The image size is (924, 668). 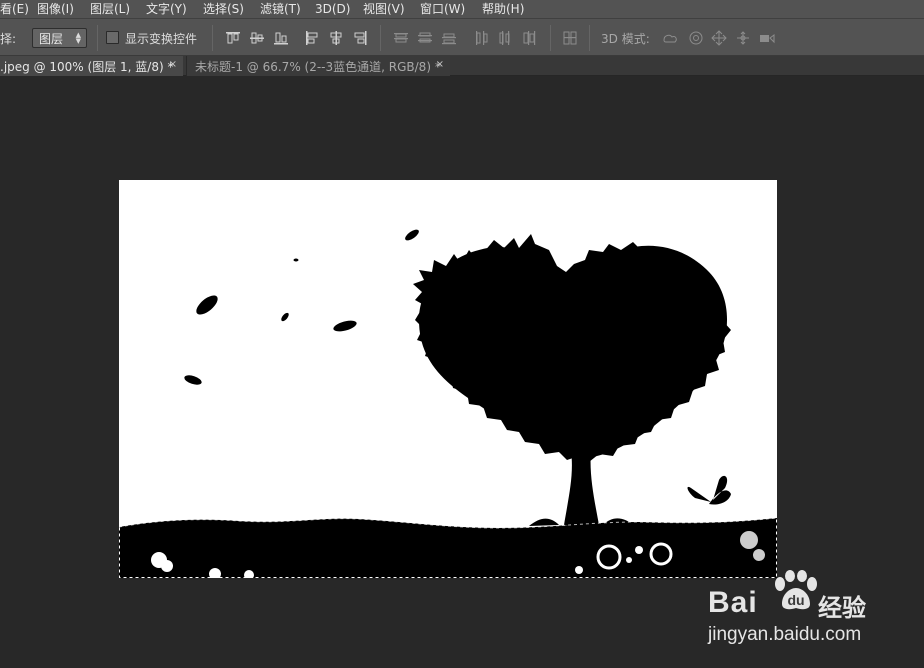 What do you see at coordinates (8, 39) in the screenshot?
I see `auto-select-label: 择:` at bounding box center [8, 39].